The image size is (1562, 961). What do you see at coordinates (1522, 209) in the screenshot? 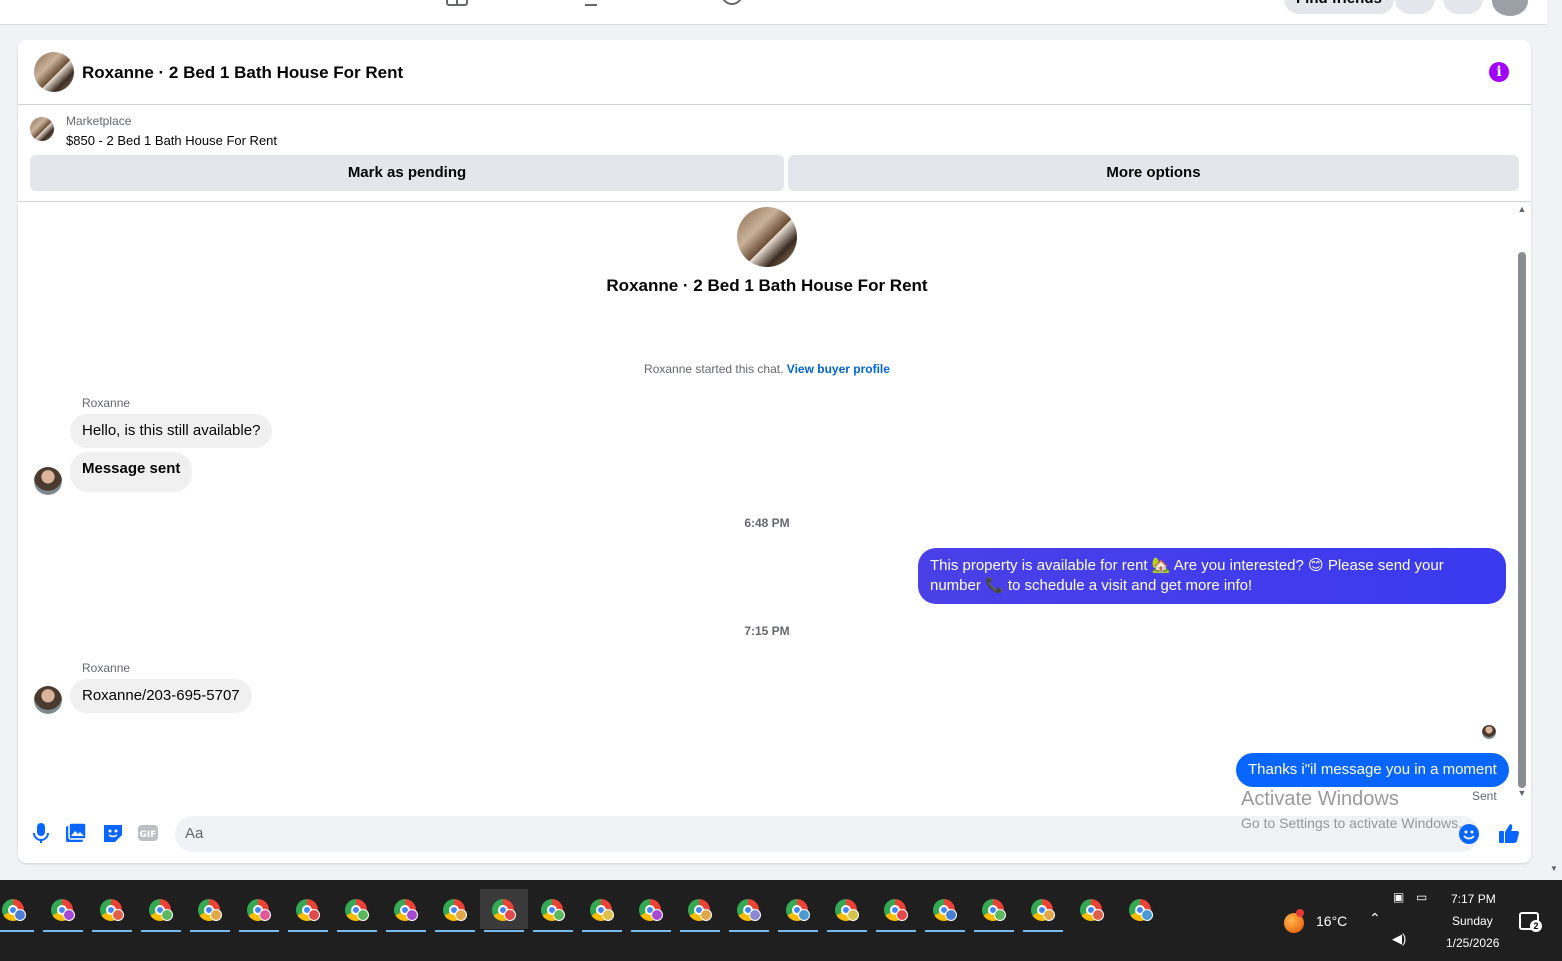
I see `scroll-up-arrow: ▲` at bounding box center [1522, 209].